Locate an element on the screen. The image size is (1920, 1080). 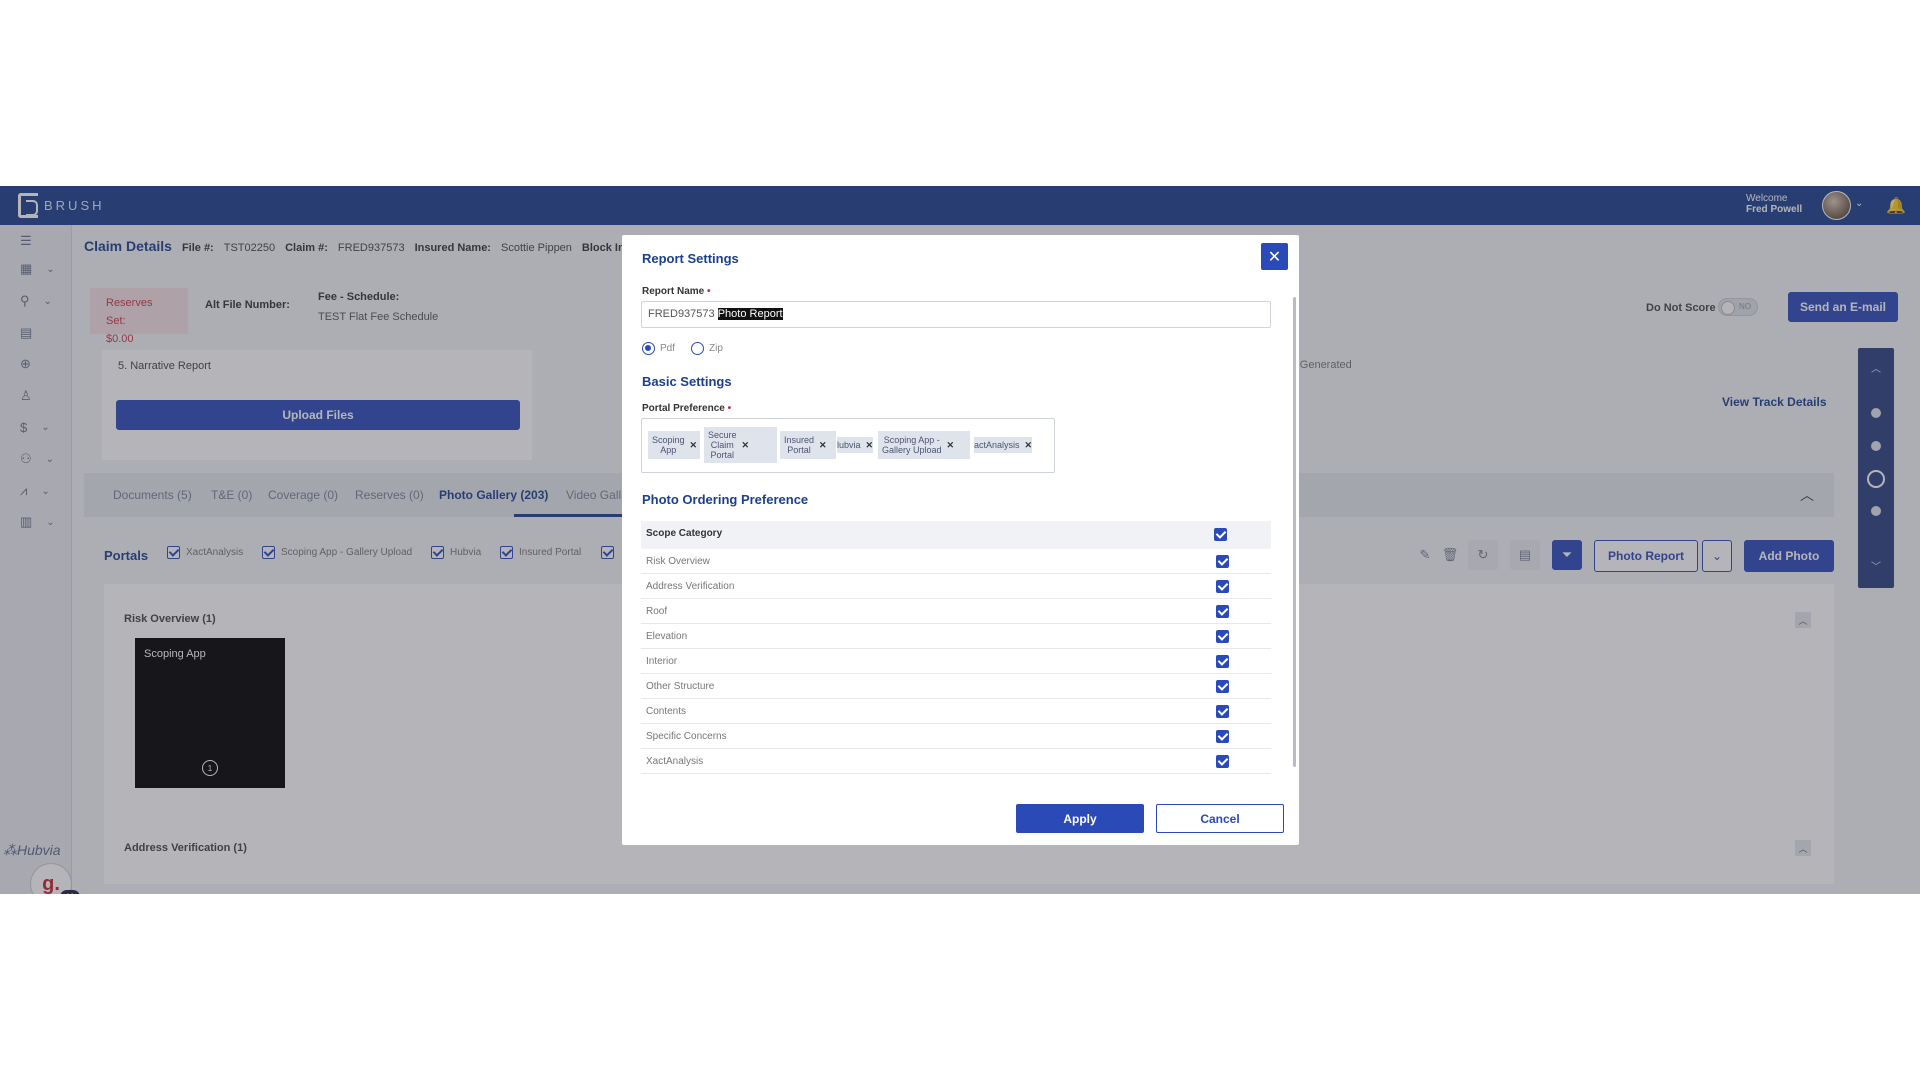
report-name-label: Report Name • is located at coordinates (676, 291).